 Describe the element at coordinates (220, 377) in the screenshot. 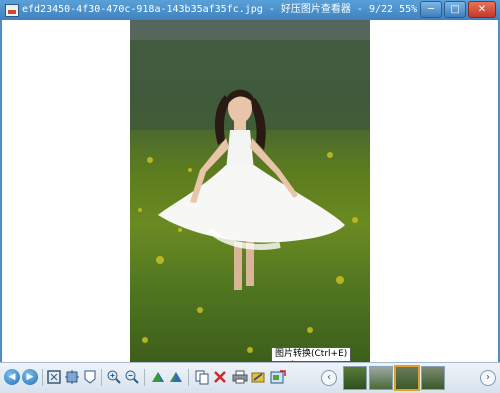

I see `delete-icon` at that location.